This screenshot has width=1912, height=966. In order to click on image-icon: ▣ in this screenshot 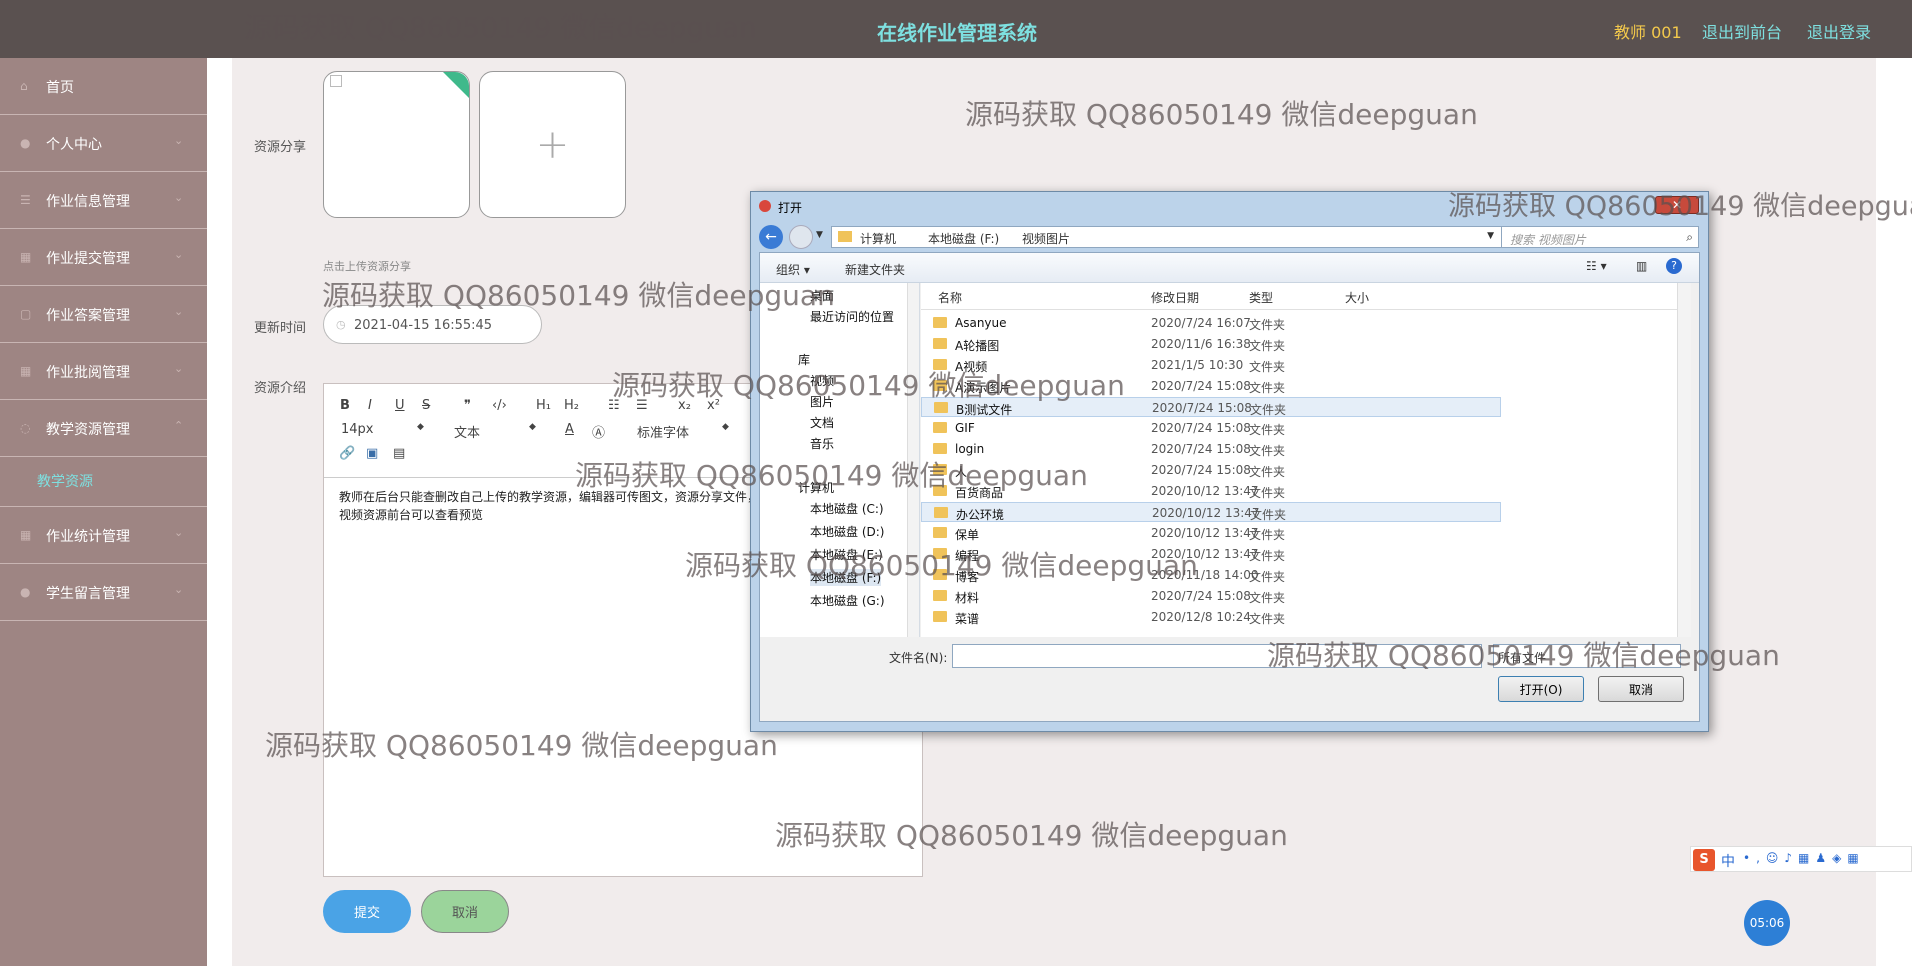, I will do `click(372, 453)`.